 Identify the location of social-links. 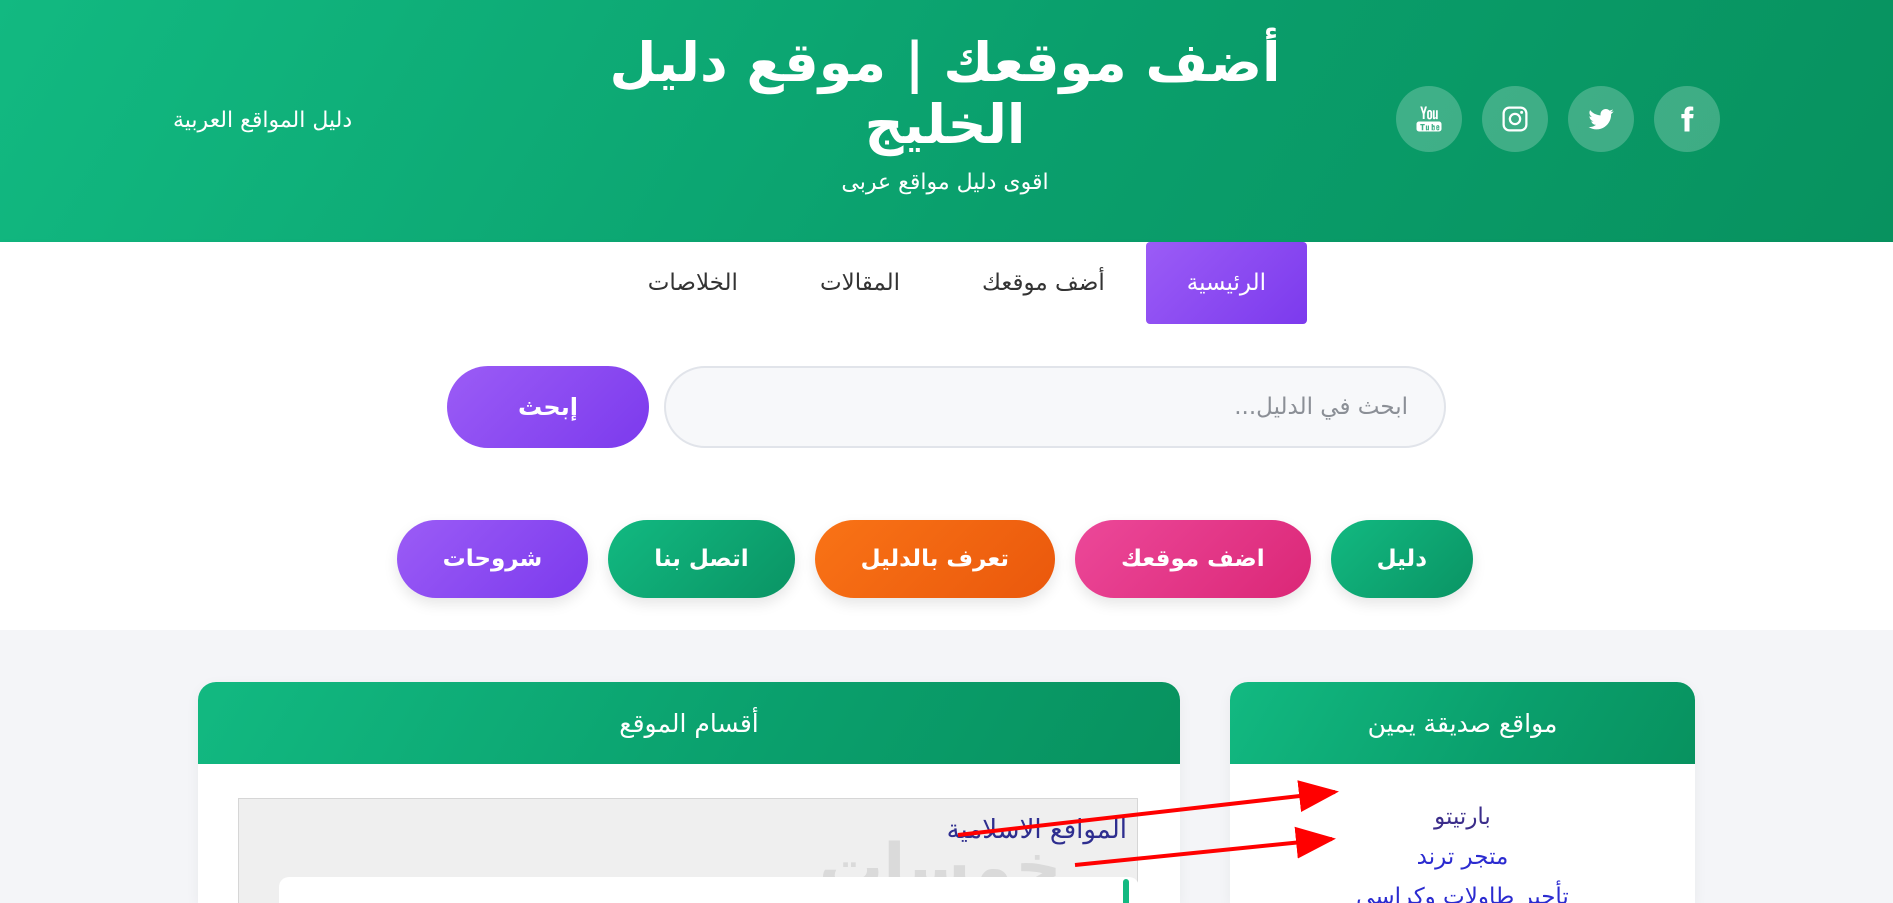
(1558, 119).